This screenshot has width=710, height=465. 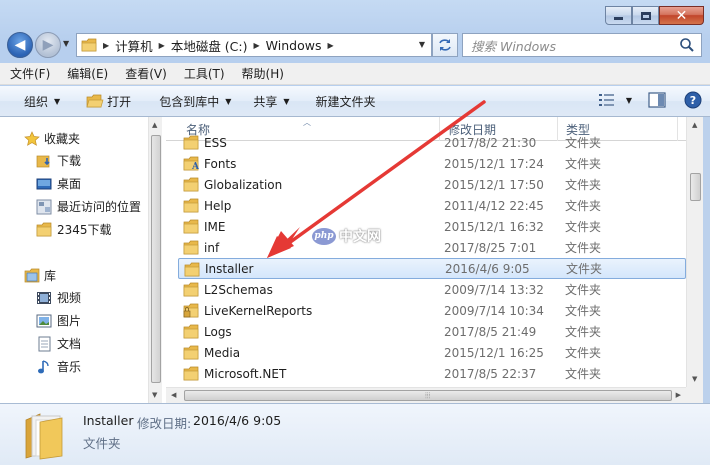 I want to click on include-in-library-button: 包含到库中 ▼, so click(x=195, y=101).